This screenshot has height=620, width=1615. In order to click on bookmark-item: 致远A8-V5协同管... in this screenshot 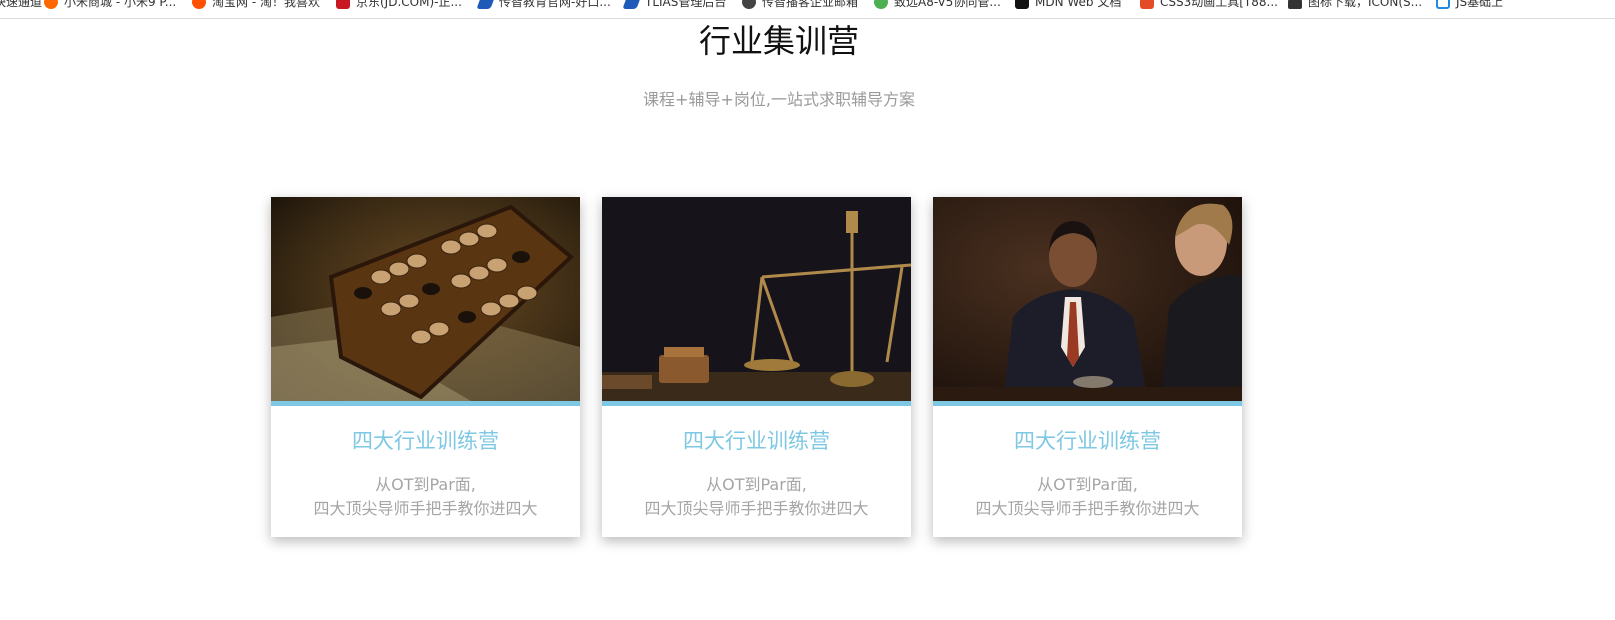, I will do `click(937, 6)`.